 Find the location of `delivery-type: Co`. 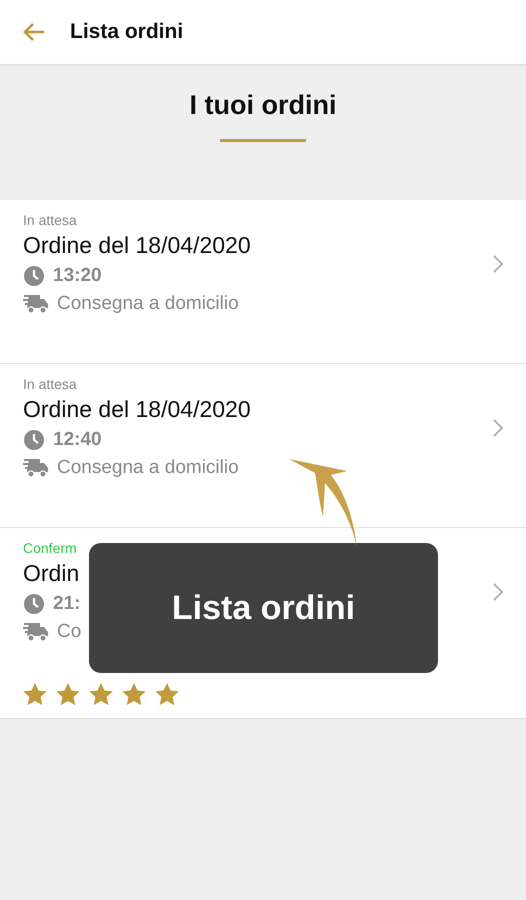

delivery-type: Co is located at coordinates (69, 632).